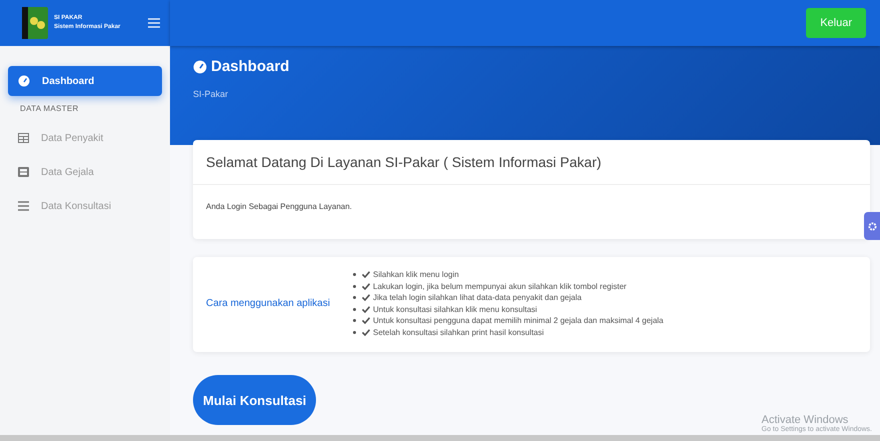 Image resolution: width=880 pixels, height=441 pixels. Describe the element at coordinates (805, 420) in the screenshot. I see `activation-title: Activate Windows` at that location.